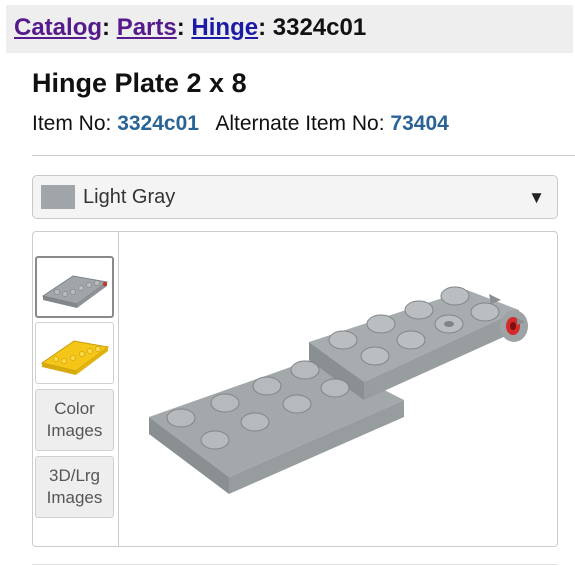  Describe the element at coordinates (139, 83) in the screenshot. I see `page-title: Hinge Plate 2 x 8` at that location.